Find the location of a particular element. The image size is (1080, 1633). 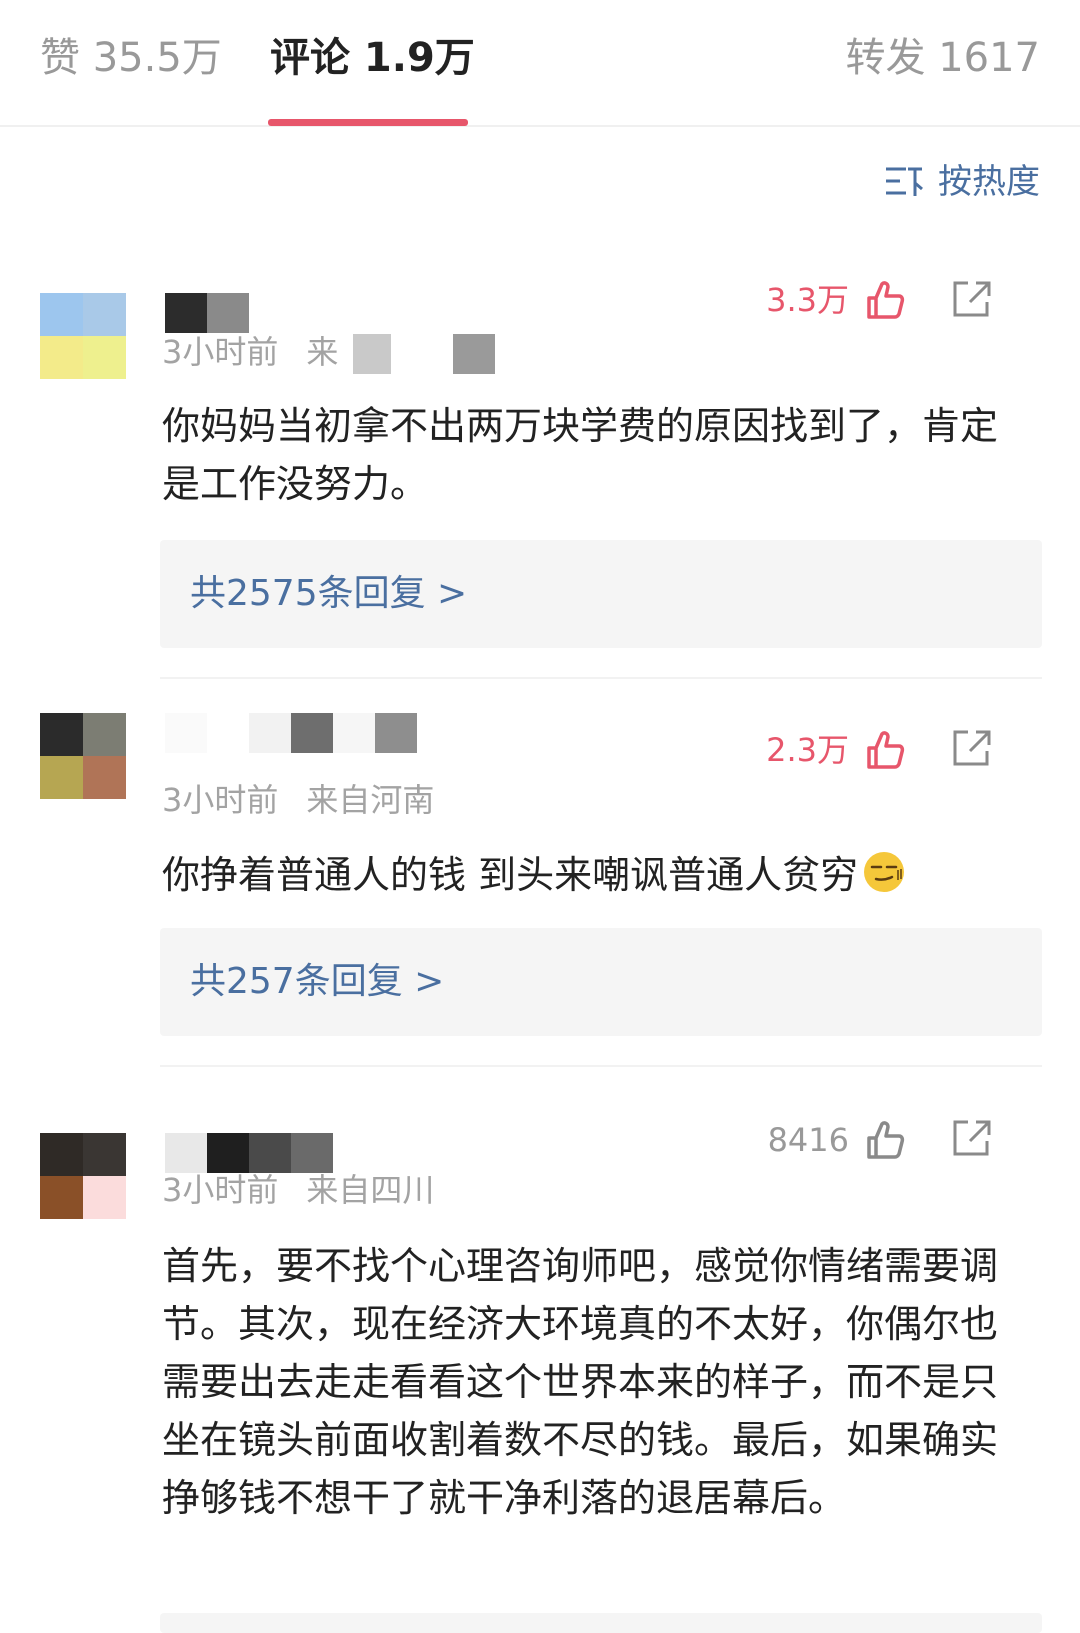

sort-icon is located at coordinates (904, 181).